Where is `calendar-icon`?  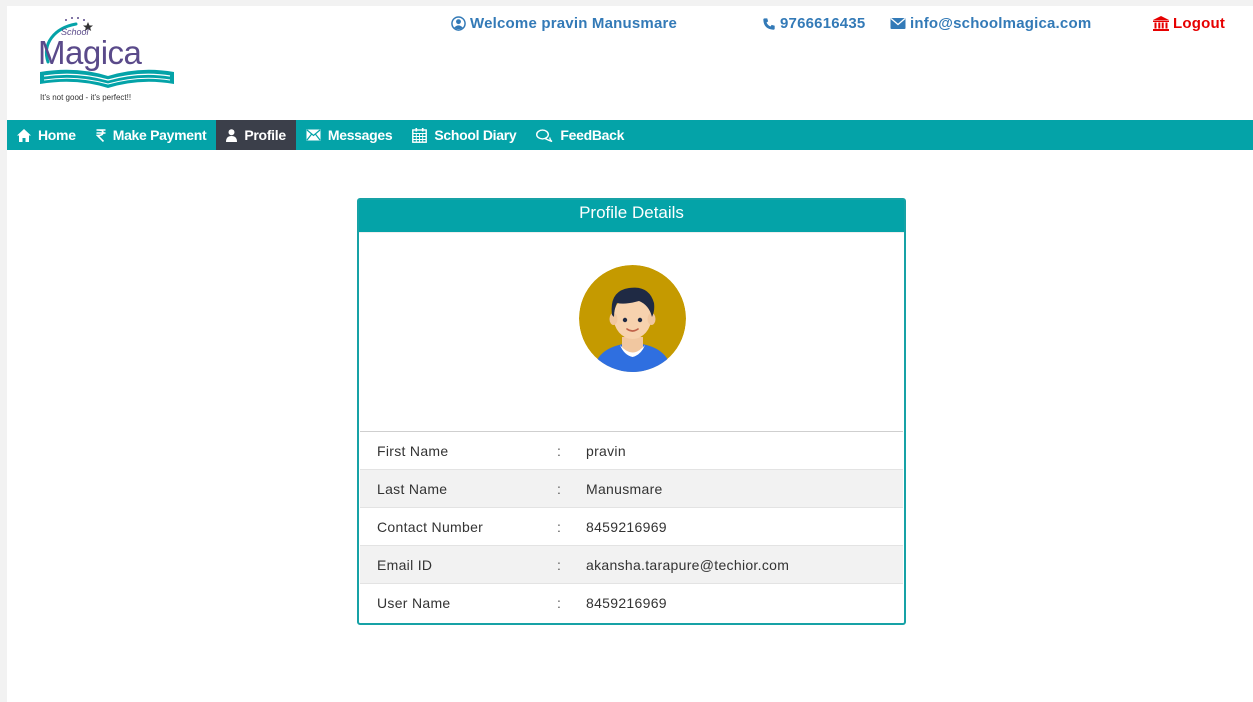 calendar-icon is located at coordinates (420, 135).